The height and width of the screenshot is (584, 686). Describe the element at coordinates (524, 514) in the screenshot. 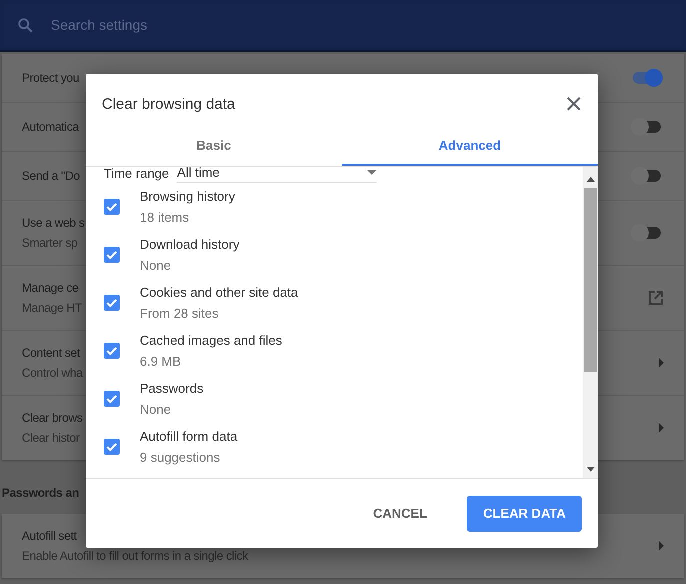

I see `clear-data-button: CLEAR DATA` at that location.